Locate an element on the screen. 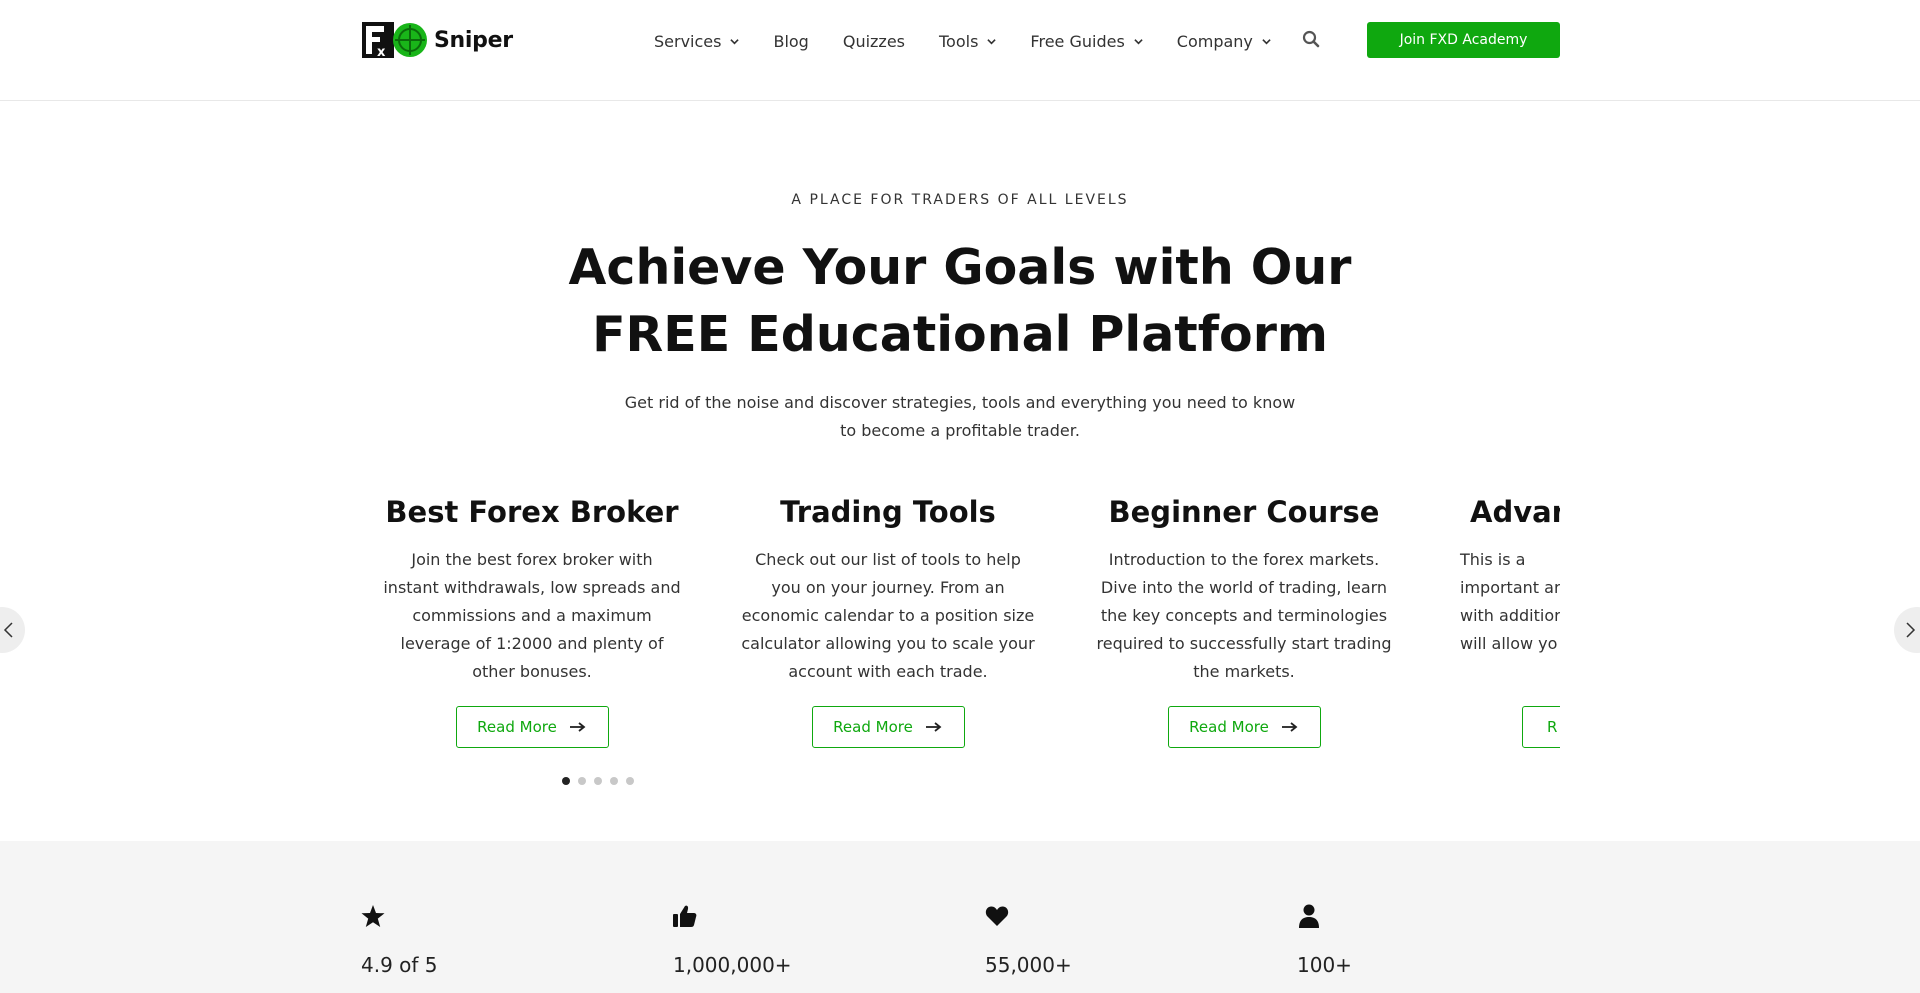  nav-item-tools: Tools is located at coordinates (968, 41).